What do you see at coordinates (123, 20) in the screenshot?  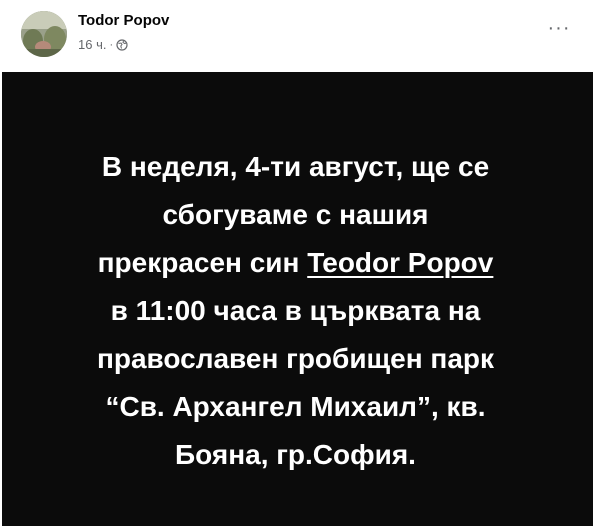 I see `author-name: Todor Popov` at bounding box center [123, 20].